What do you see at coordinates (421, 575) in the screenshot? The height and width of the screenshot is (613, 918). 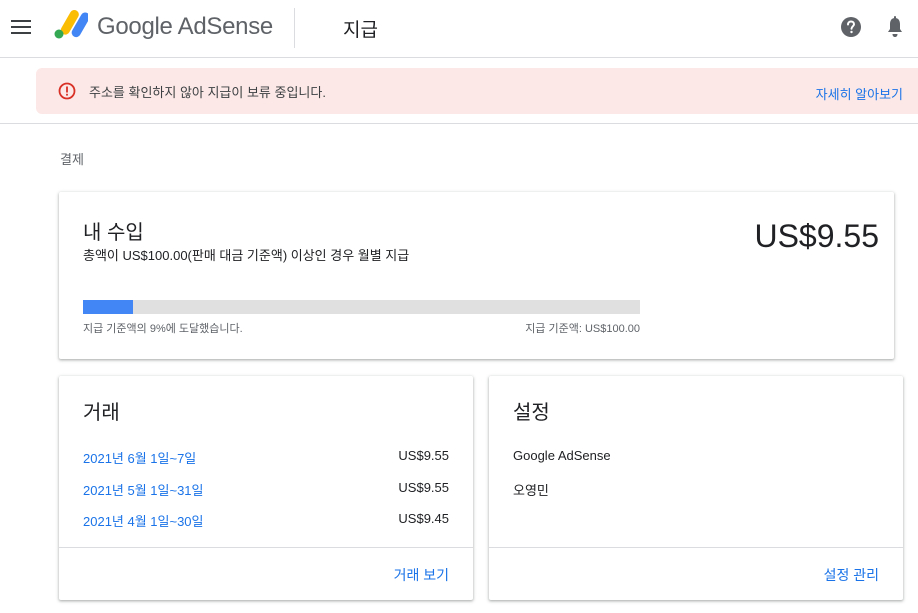 I see `view-transactions-button: 거래 보기` at bounding box center [421, 575].